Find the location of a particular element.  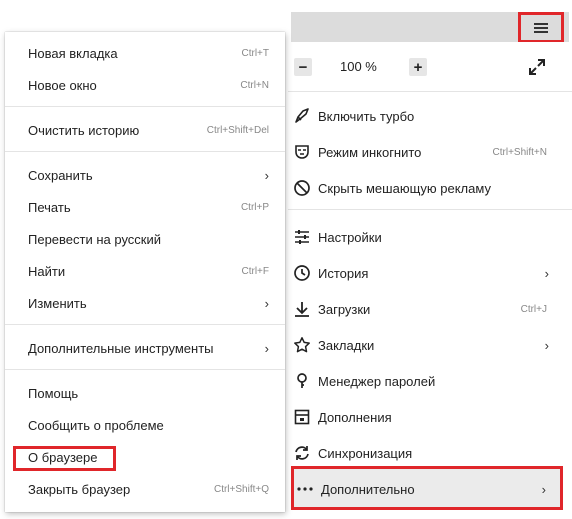

submenu-item-label: Изменить is located at coordinates (57, 303).